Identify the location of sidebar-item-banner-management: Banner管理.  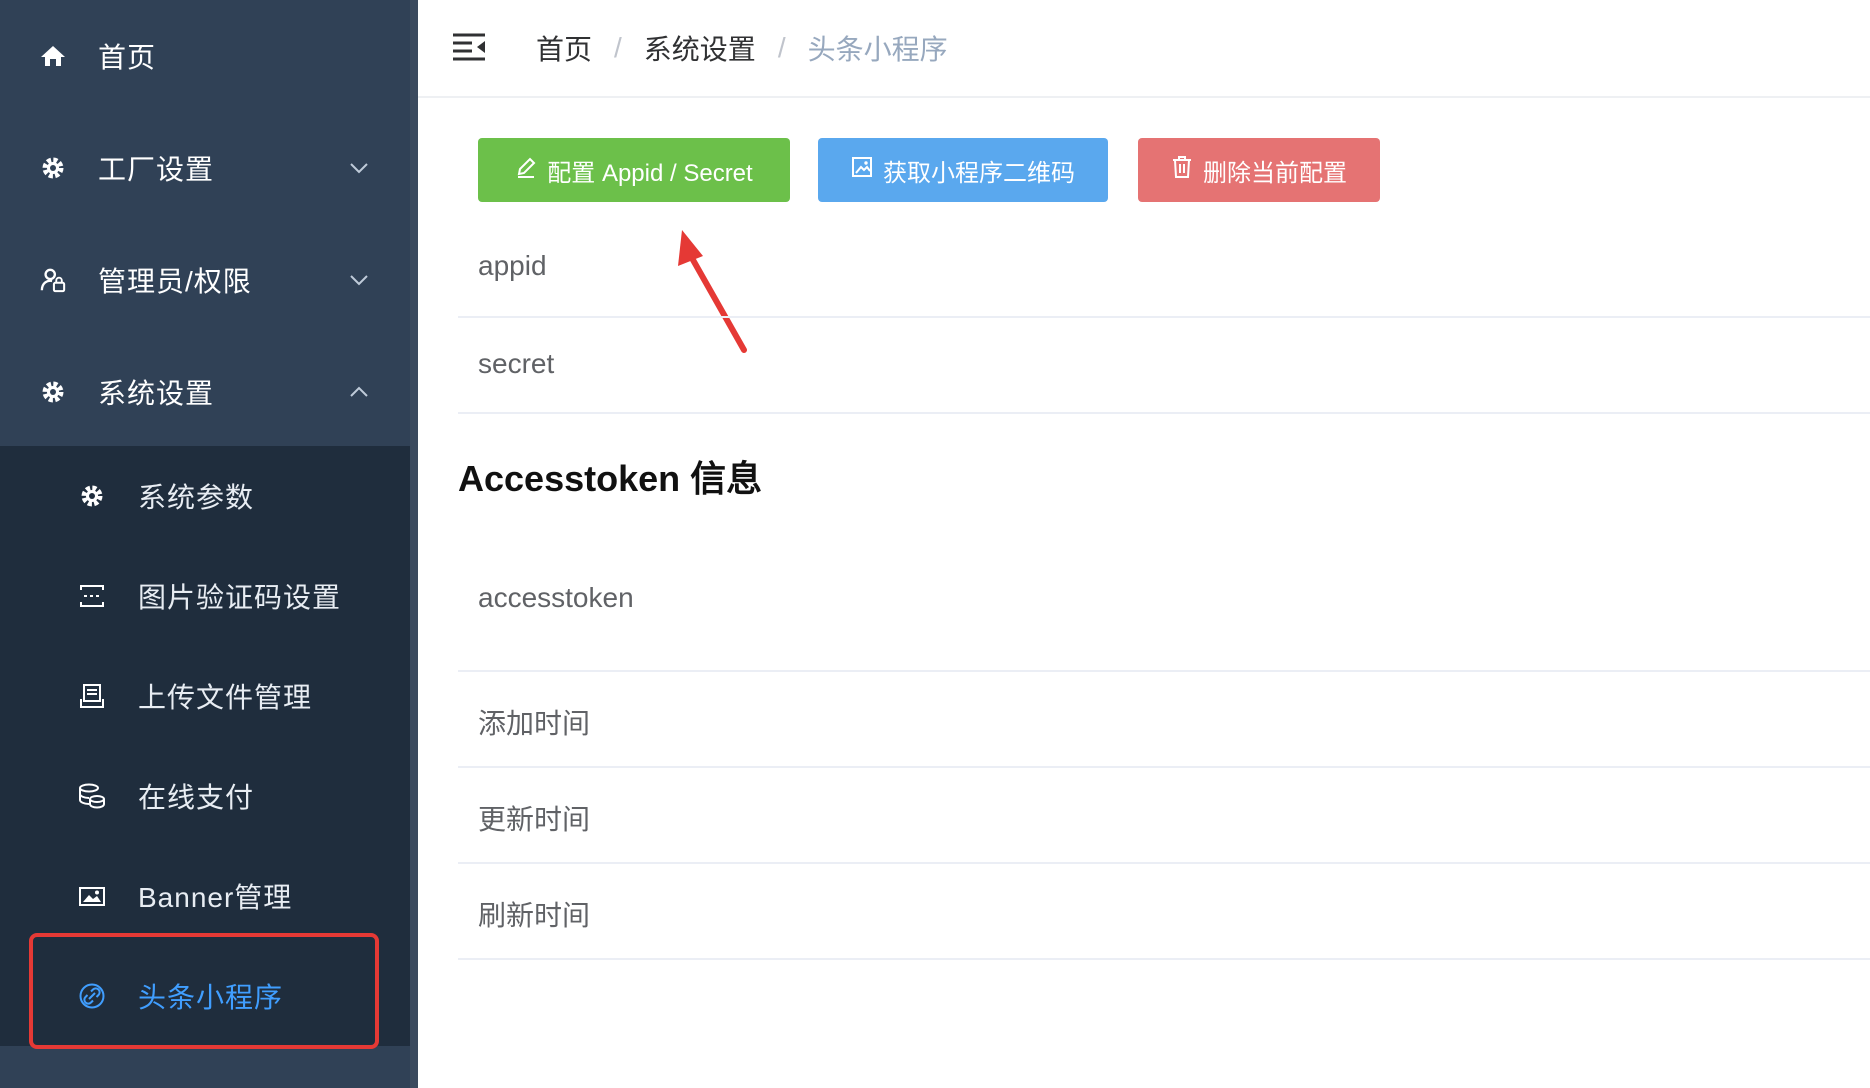
(205, 896).